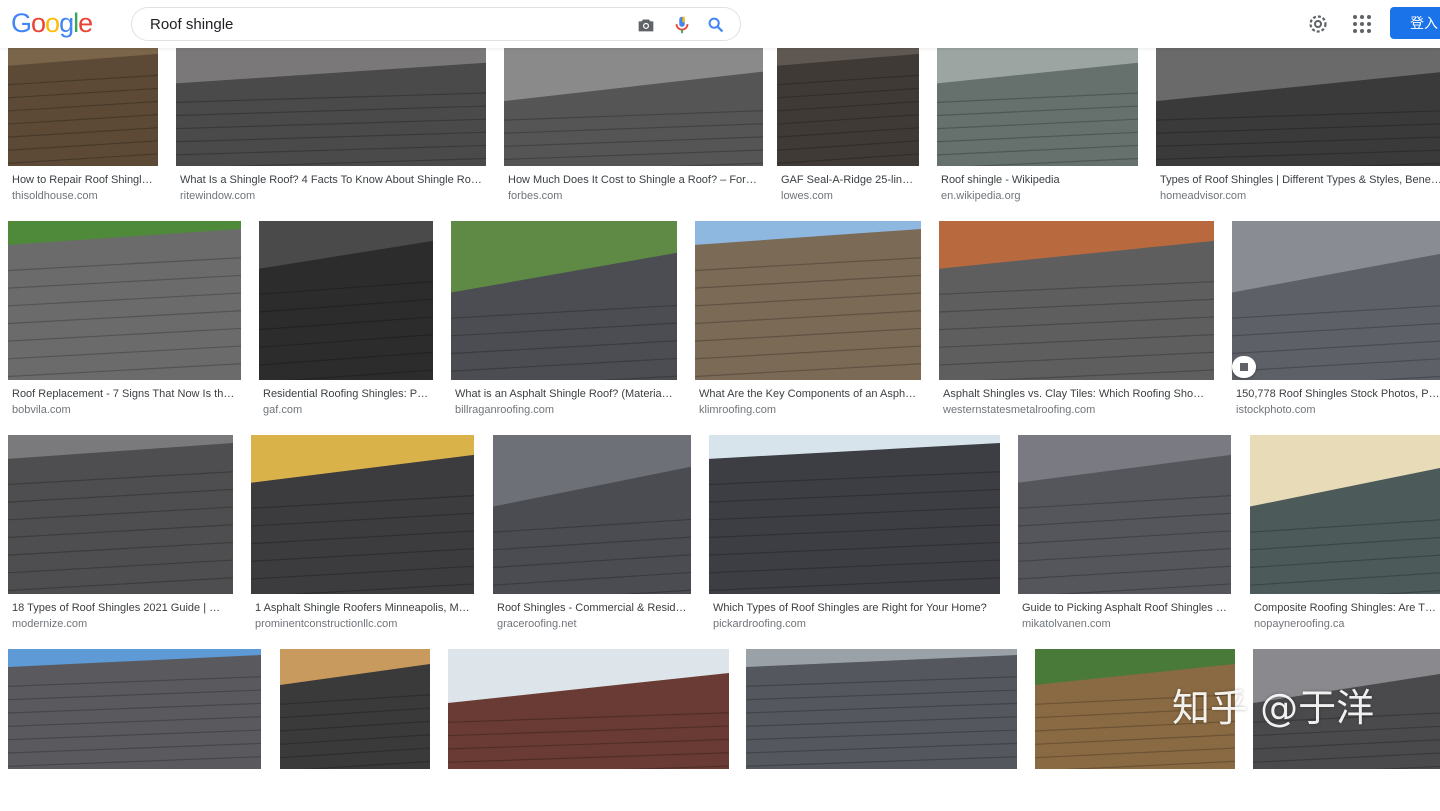  I want to click on logo-letter: G, so click(21, 23).